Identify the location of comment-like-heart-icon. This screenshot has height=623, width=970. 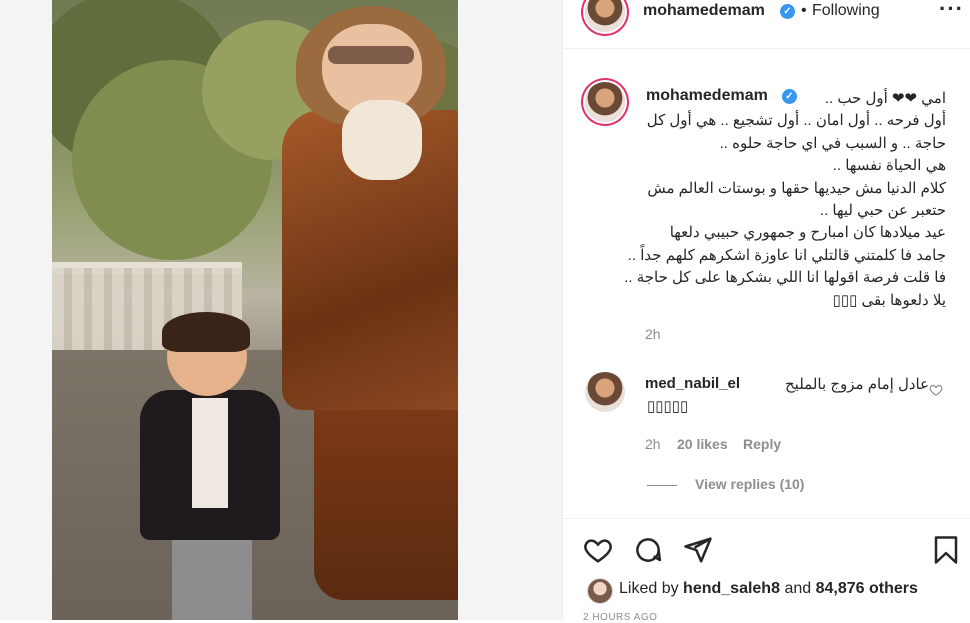
(936, 390).